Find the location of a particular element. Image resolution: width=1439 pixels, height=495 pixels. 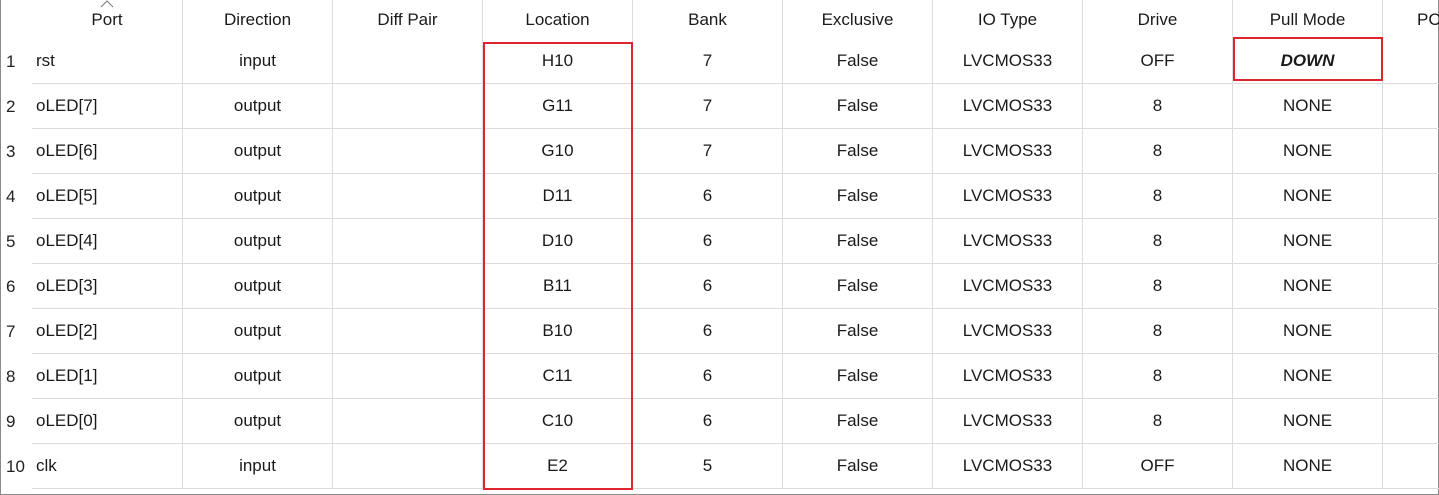

column-header-location: Location is located at coordinates (558, 21).